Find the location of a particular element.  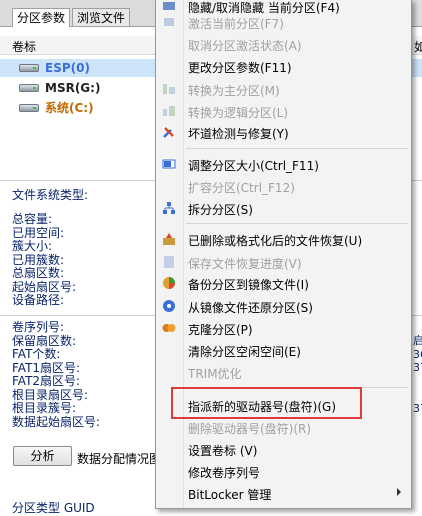

menu-item-label: 更改分区参数(F11) is located at coordinates (240, 68).